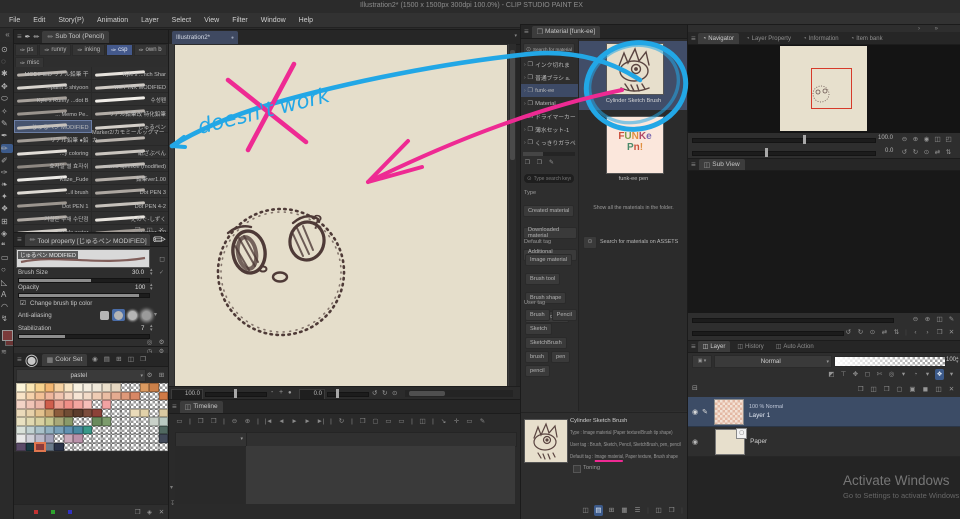 The width and height of the screenshot is (960, 519). What do you see at coordinates (151, 272) in the screenshot?
I see `brush-size-stepper: ▴ ▾` at bounding box center [151, 272].